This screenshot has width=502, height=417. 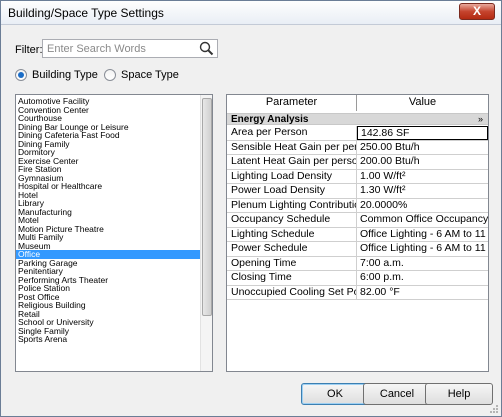 What do you see at coordinates (65, 75) in the screenshot?
I see `building-type-label: Building Type` at bounding box center [65, 75].